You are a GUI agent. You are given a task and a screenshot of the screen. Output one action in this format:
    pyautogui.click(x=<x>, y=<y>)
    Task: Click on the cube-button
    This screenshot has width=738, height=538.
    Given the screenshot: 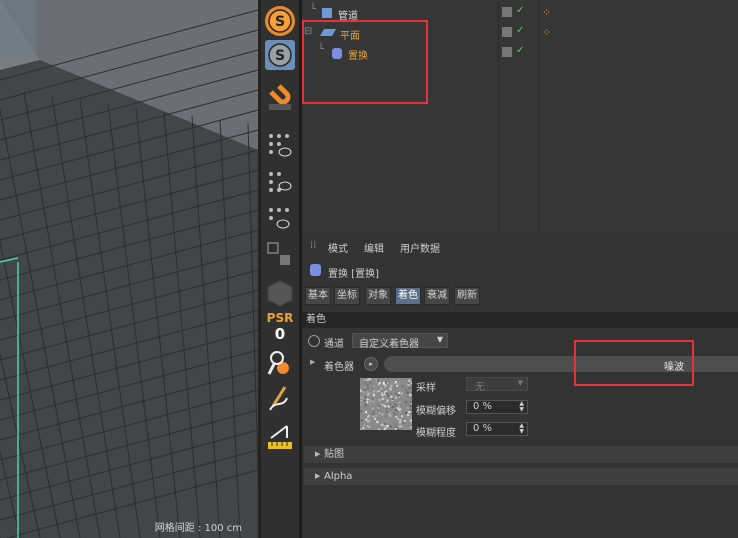 What is the action you would take?
    pyautogui.click(x=280, y=293)
    